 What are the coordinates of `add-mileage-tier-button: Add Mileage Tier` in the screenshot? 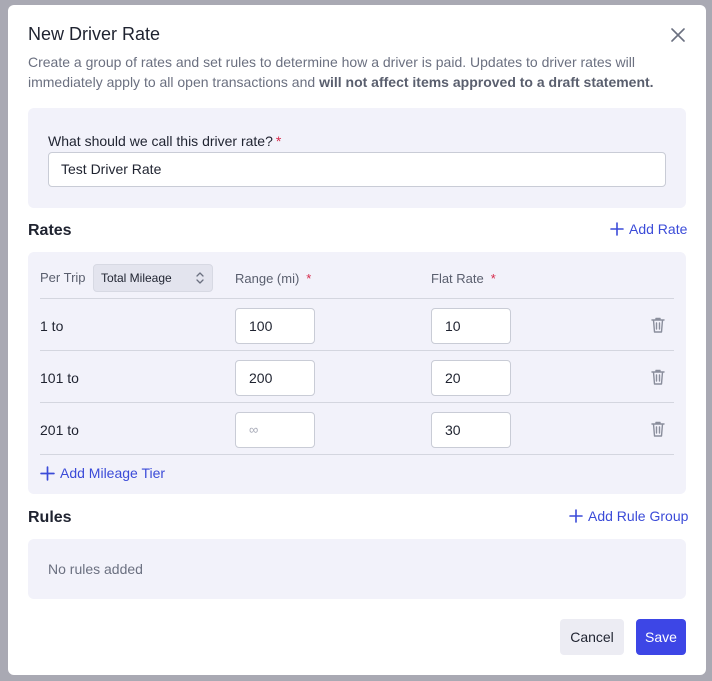 It's located at (102, 473).